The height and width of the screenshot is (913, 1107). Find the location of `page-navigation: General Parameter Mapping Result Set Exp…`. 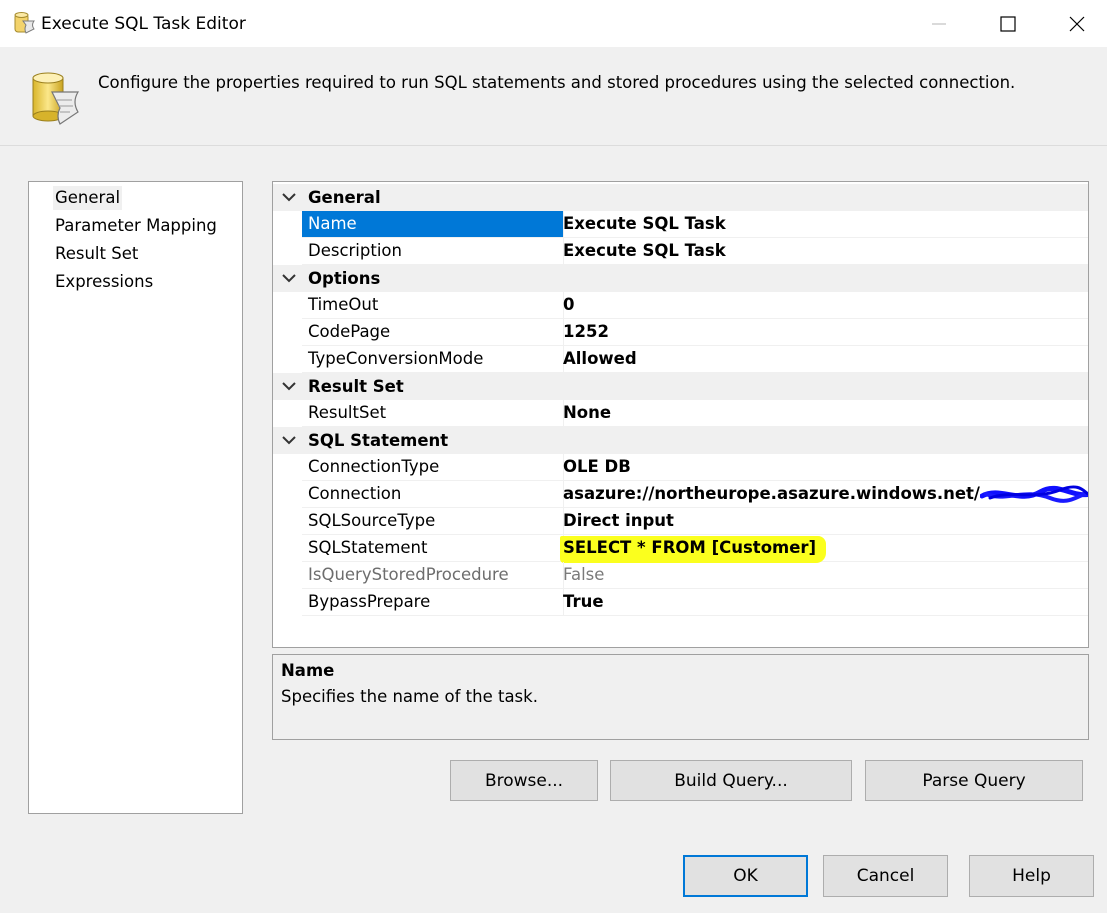

page-navigation: General Parameter Mapping Result Set Exp… is located at coordinates (135, 497).